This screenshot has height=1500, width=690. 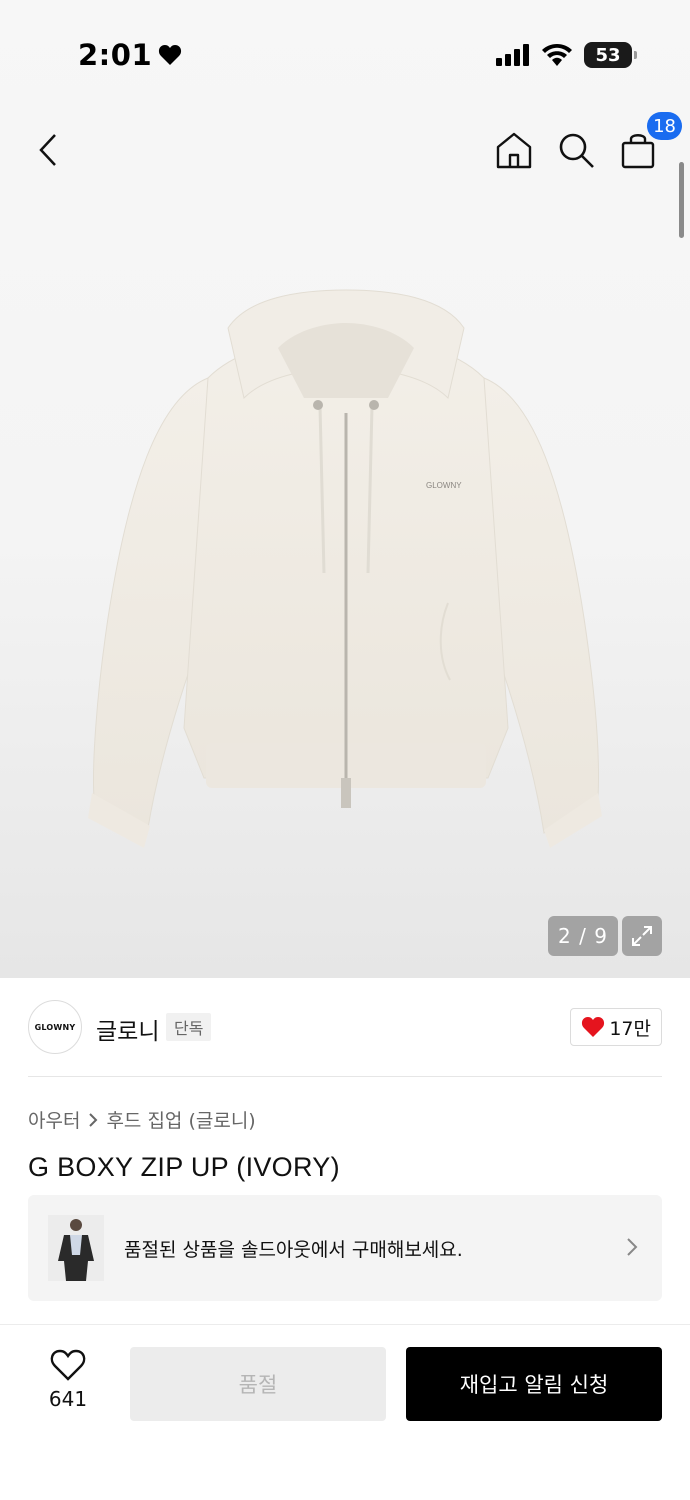 I want to click on banner-thumbnail, so click(x=76, y=1248).